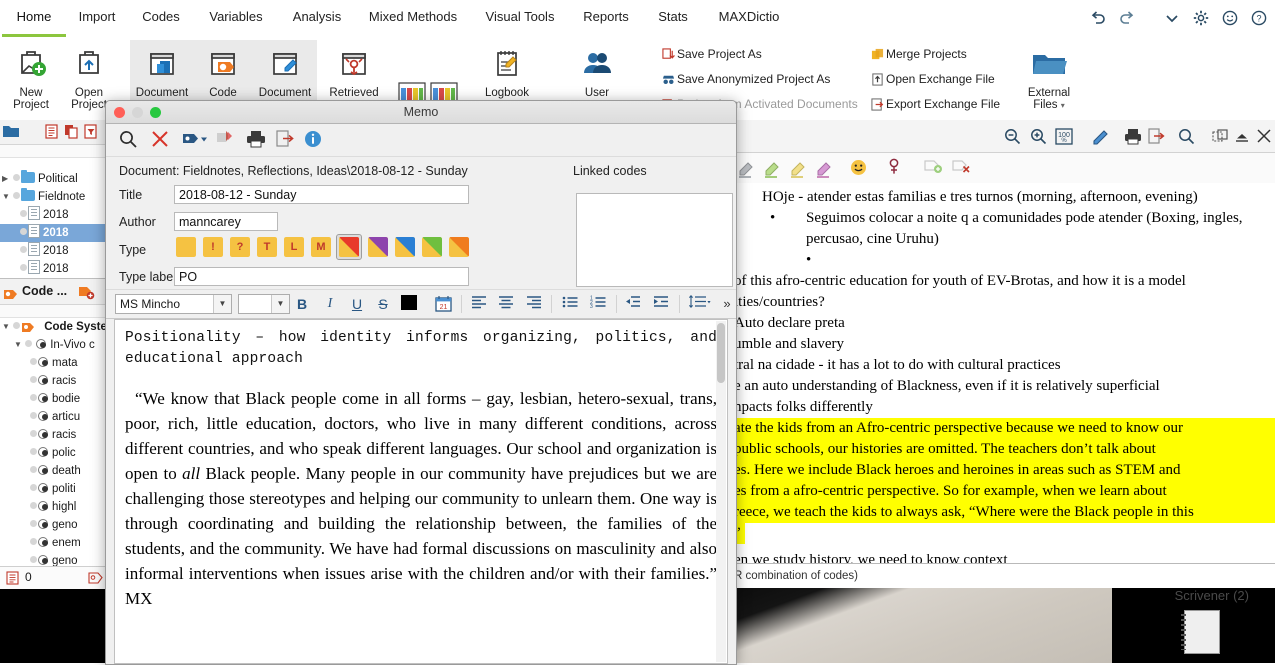  Describe the element at coordinates (56, 345) in the screenshot. I see `tree-row-in-vivo: ▼ In-Vivo c` at that location.